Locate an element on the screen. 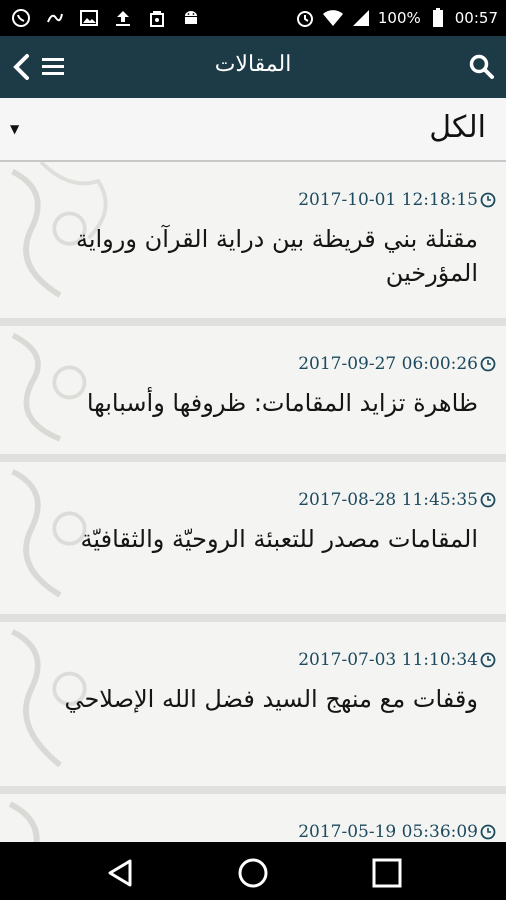  nav-back-icon is located at coordinates (120, 873).